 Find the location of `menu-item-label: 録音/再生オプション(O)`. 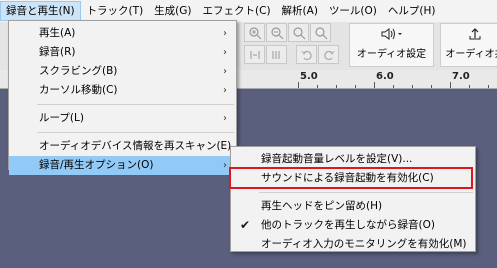

menu-item-label: 録音/再生オプション(O) is located at coordinates (96, 165).